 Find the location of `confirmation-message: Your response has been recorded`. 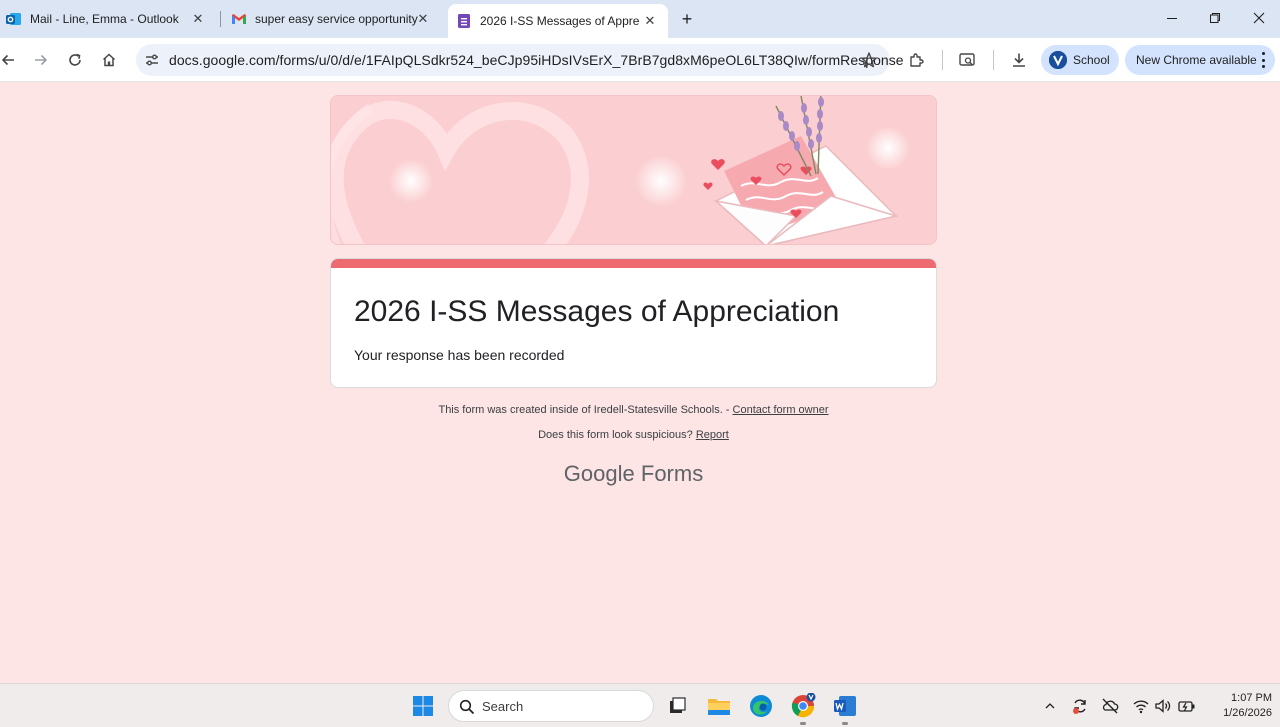

confirmation-message: Your response has been recorded is located at coordinates (459, 355).